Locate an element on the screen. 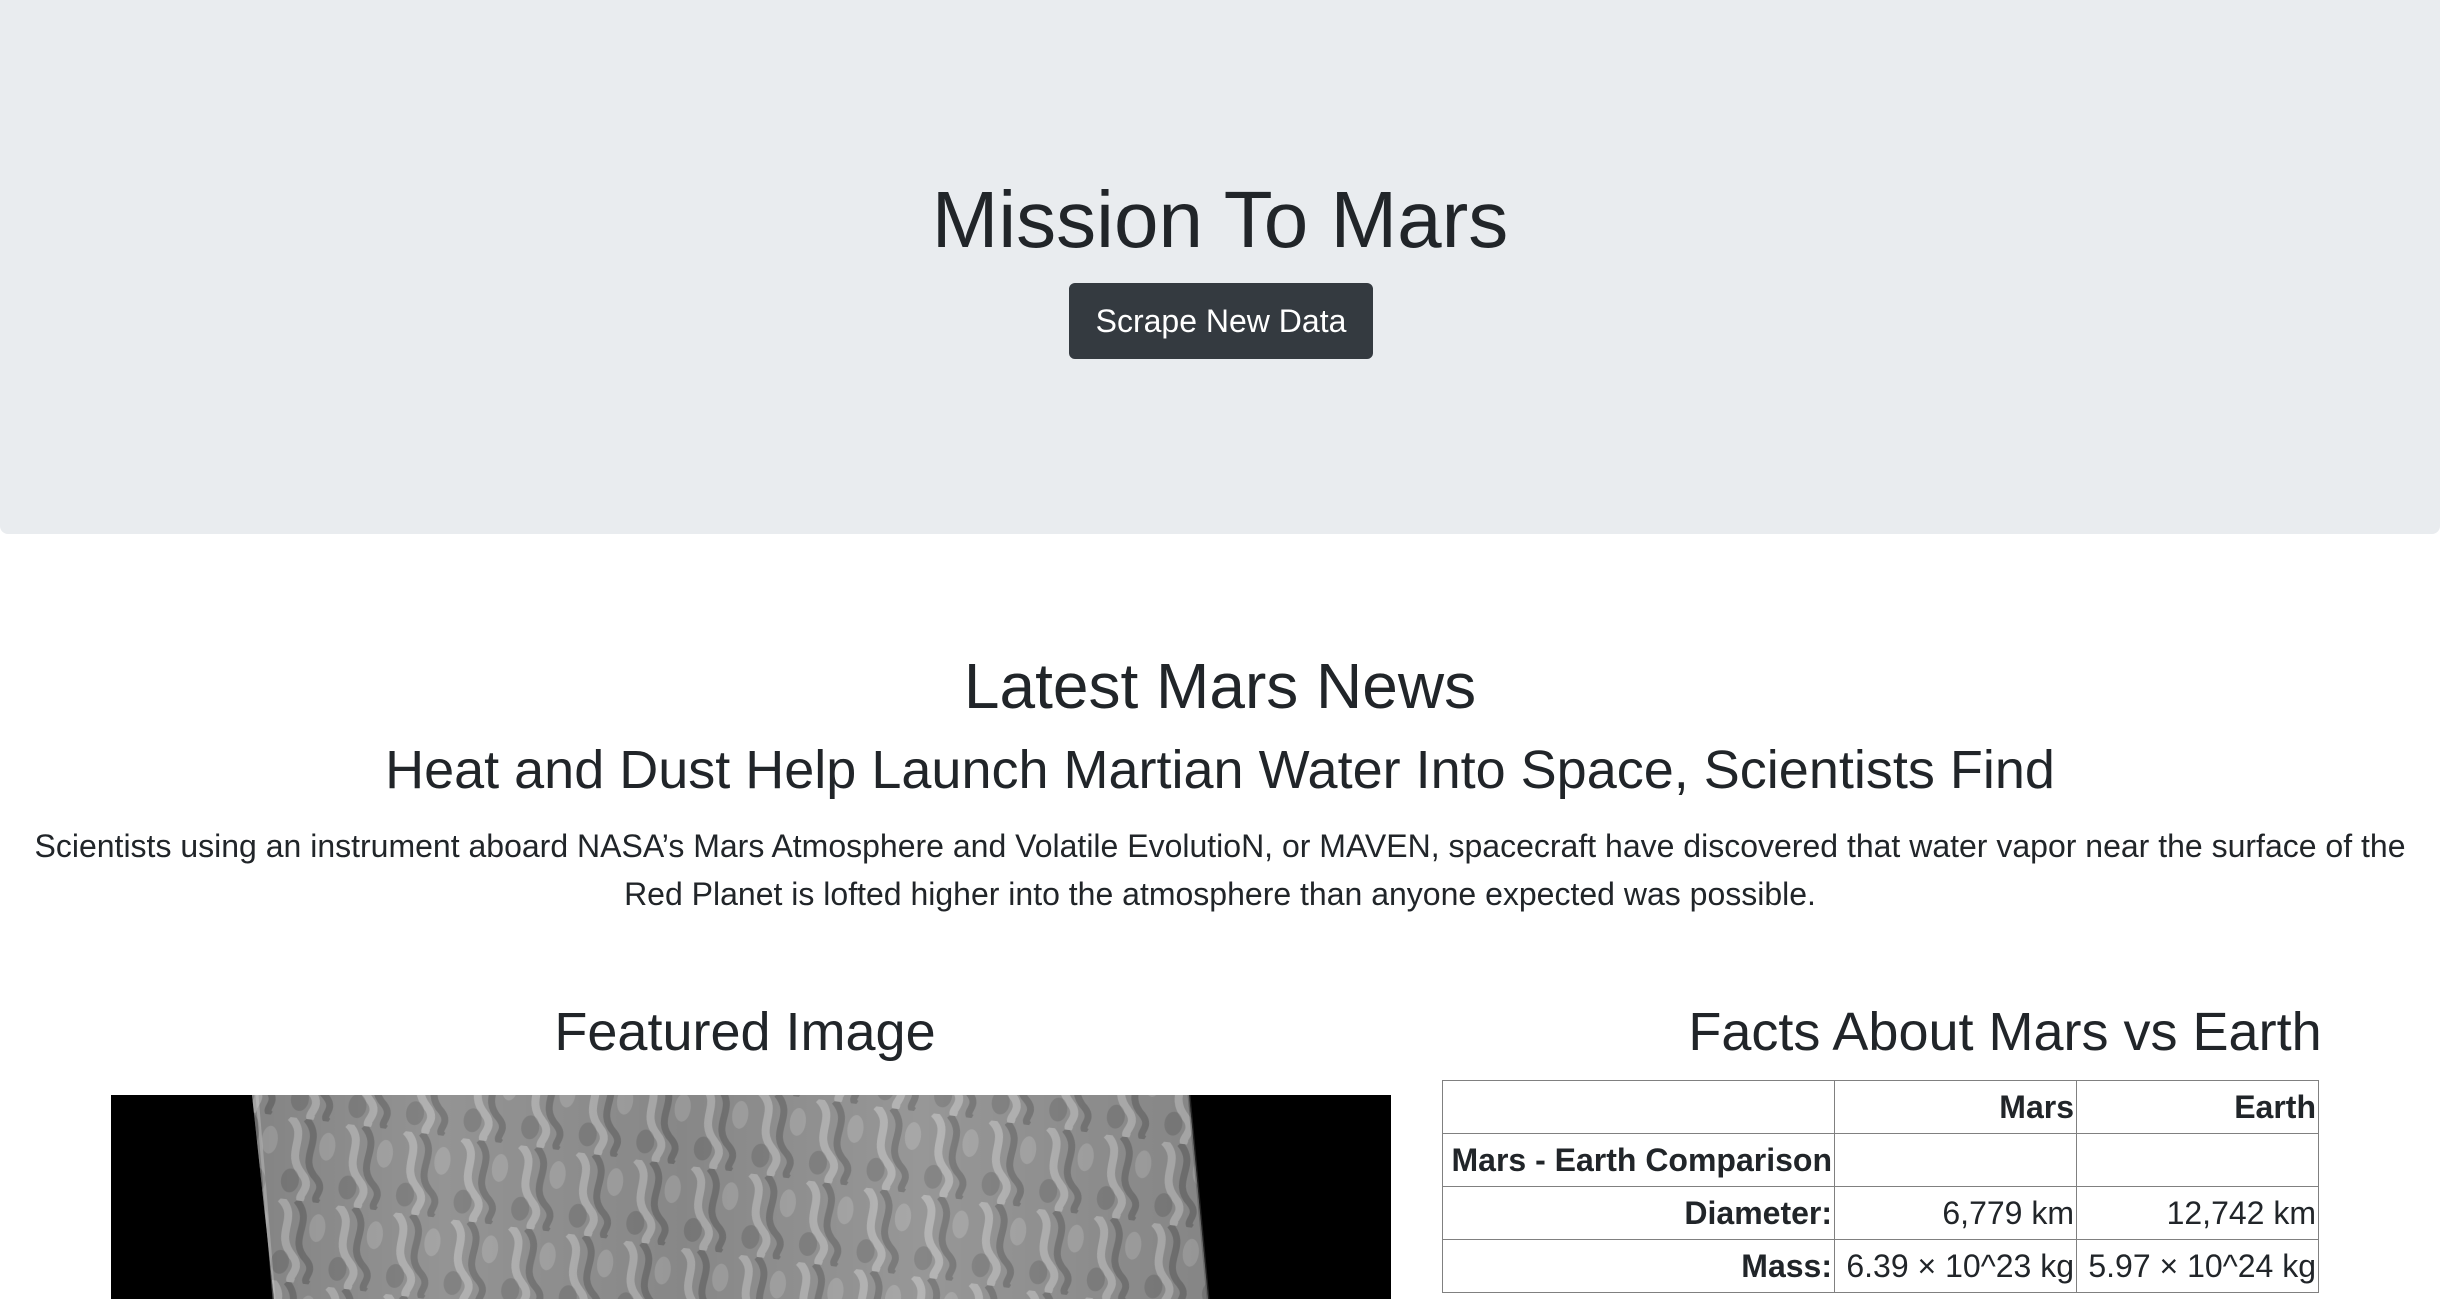 This screenshot has width=2440, height=1299. table-row-label: Mars - Earth Comparison is located at coordinates (1638, 1160).